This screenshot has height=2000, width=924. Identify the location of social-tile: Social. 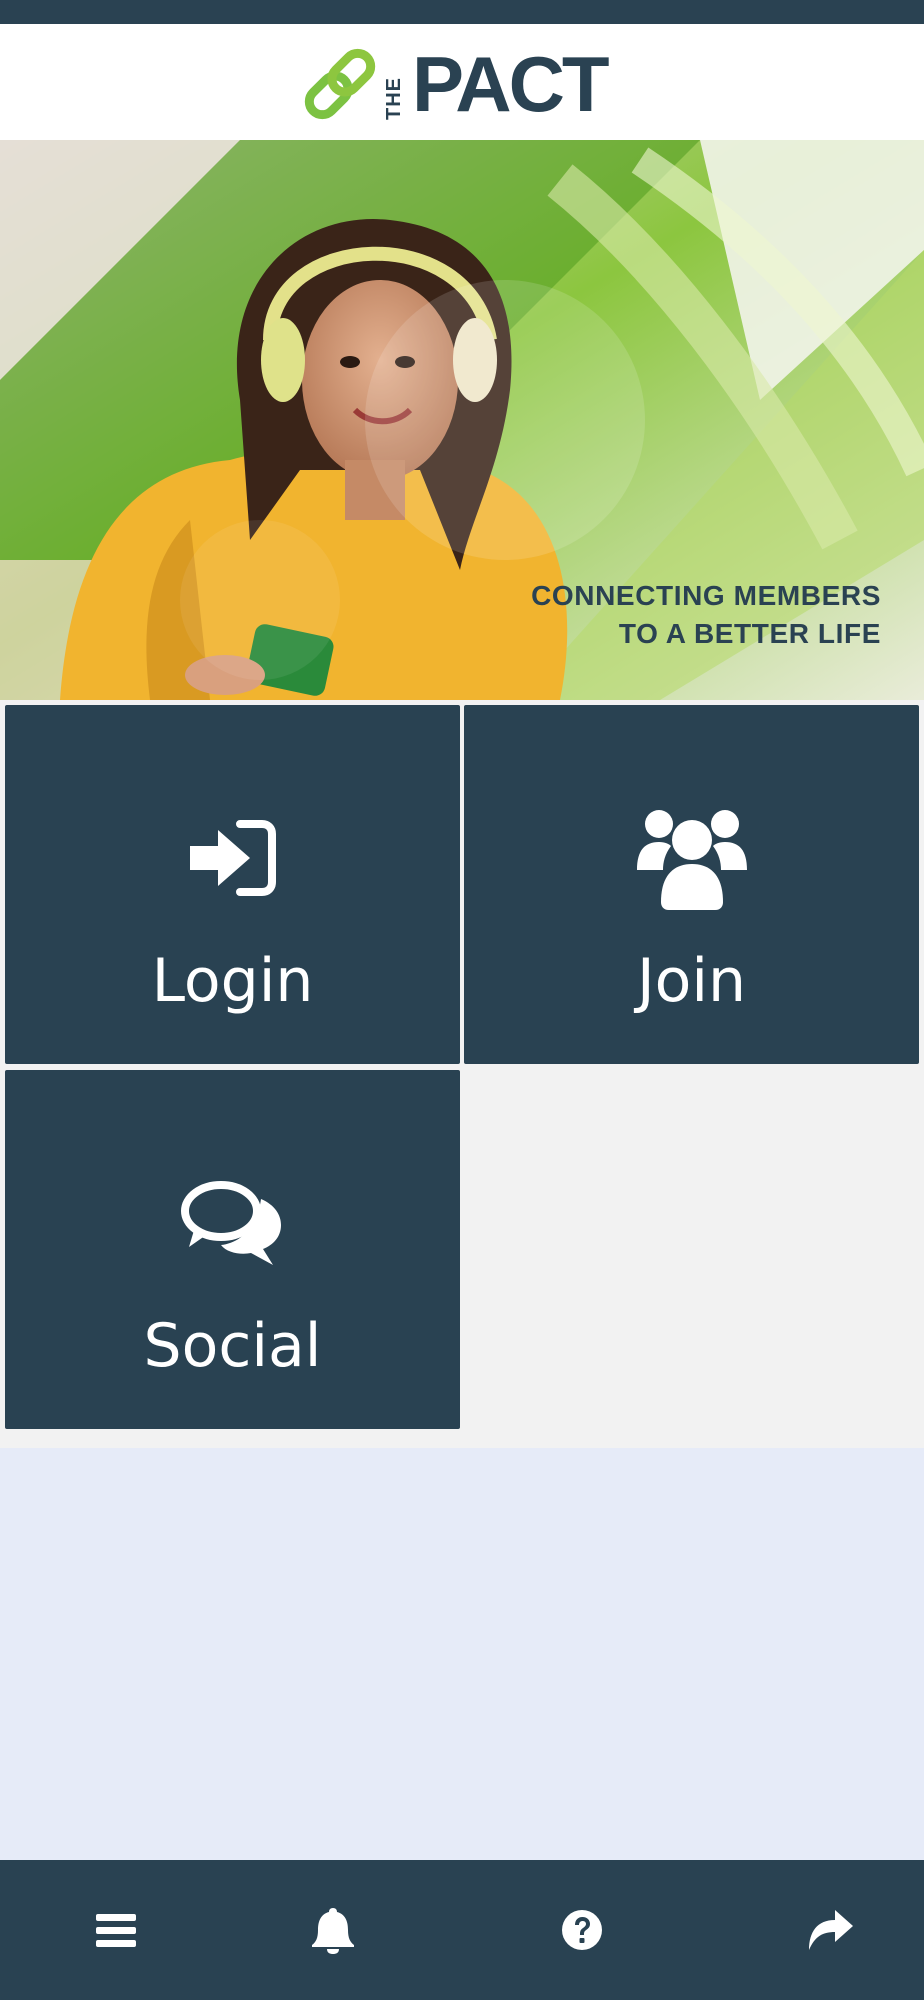
(232, 1249).